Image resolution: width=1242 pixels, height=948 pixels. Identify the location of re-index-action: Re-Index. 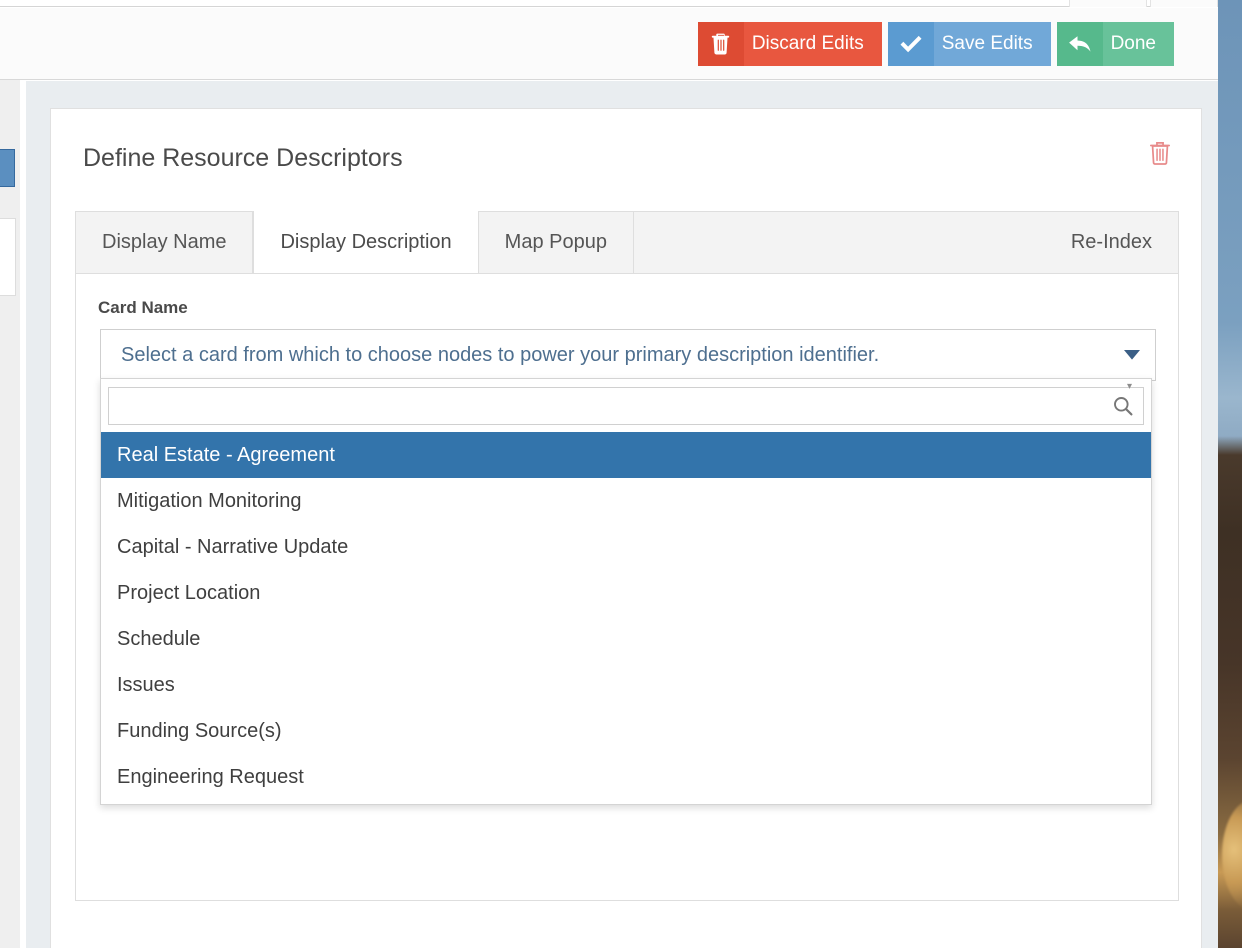
(1111, 242).